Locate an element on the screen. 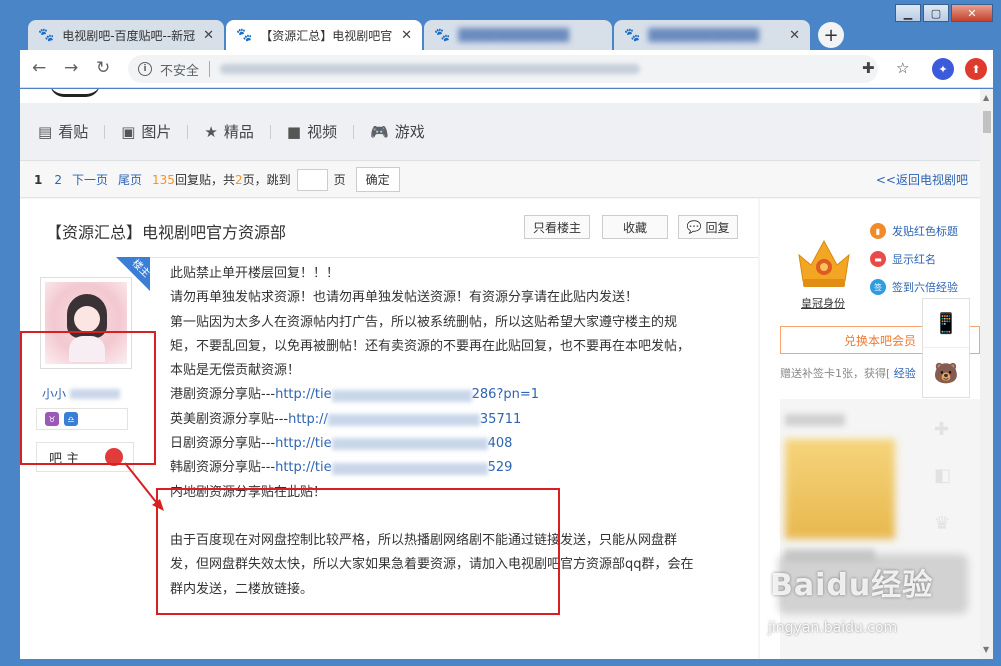 This screenshot has width=1001, height=666. extension-upload-icon: ⬆ is located at coordinates (976, 69).